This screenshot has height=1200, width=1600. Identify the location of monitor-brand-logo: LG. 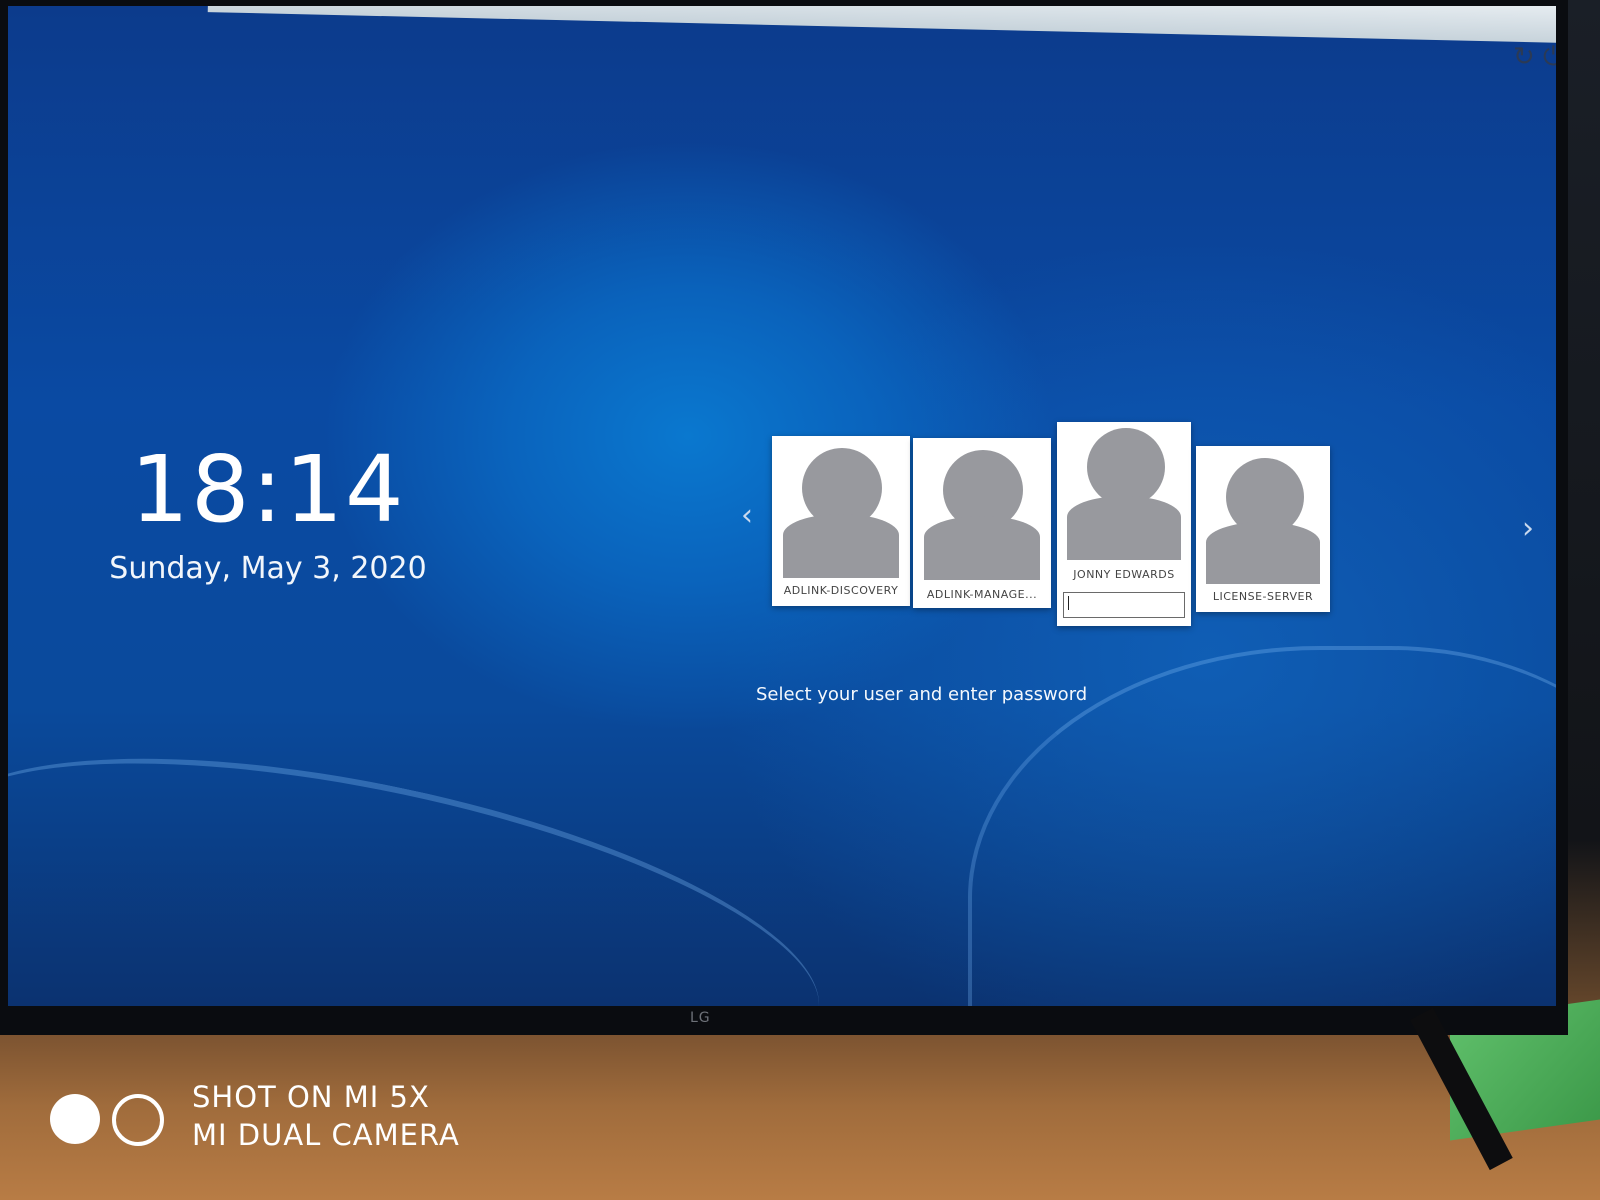
(700, 1018).